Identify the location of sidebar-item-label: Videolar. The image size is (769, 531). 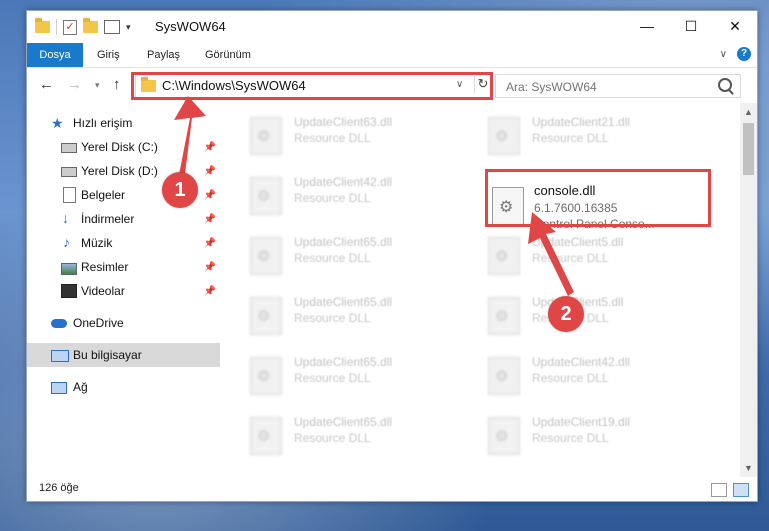
(103, 291).